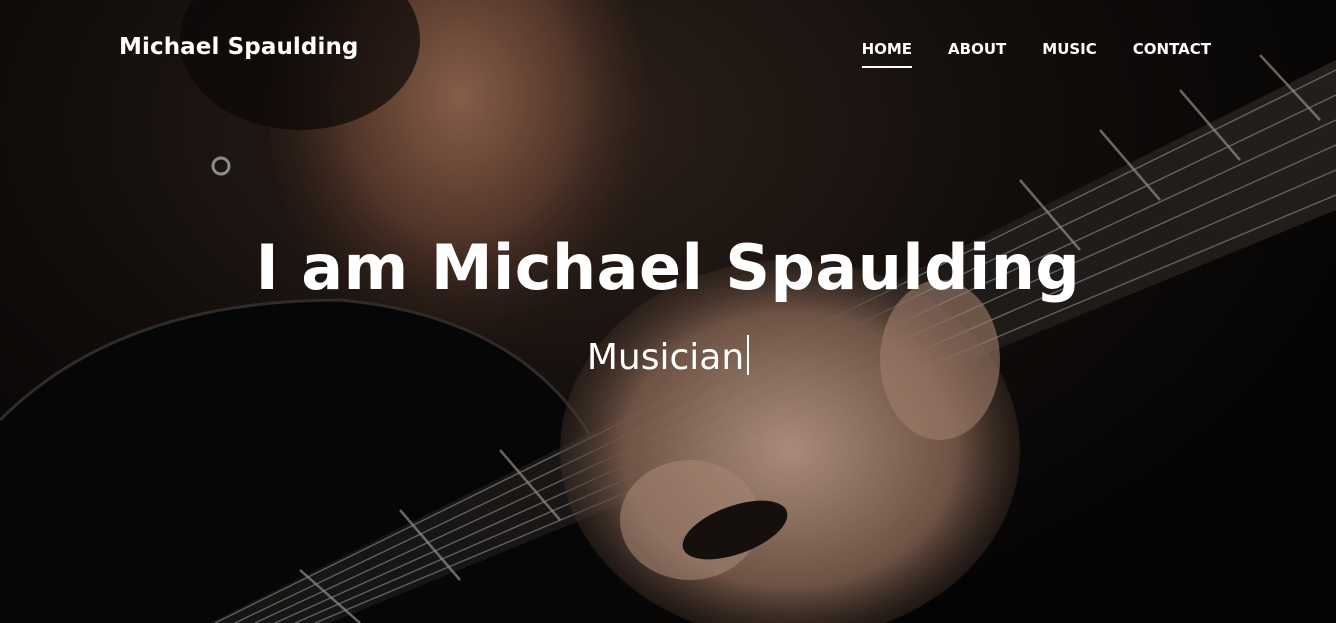  What do you see at coordinates (887, 54) in the screenshot?
I see `nav-link-home: HOME` at bounding box center [887, 54].